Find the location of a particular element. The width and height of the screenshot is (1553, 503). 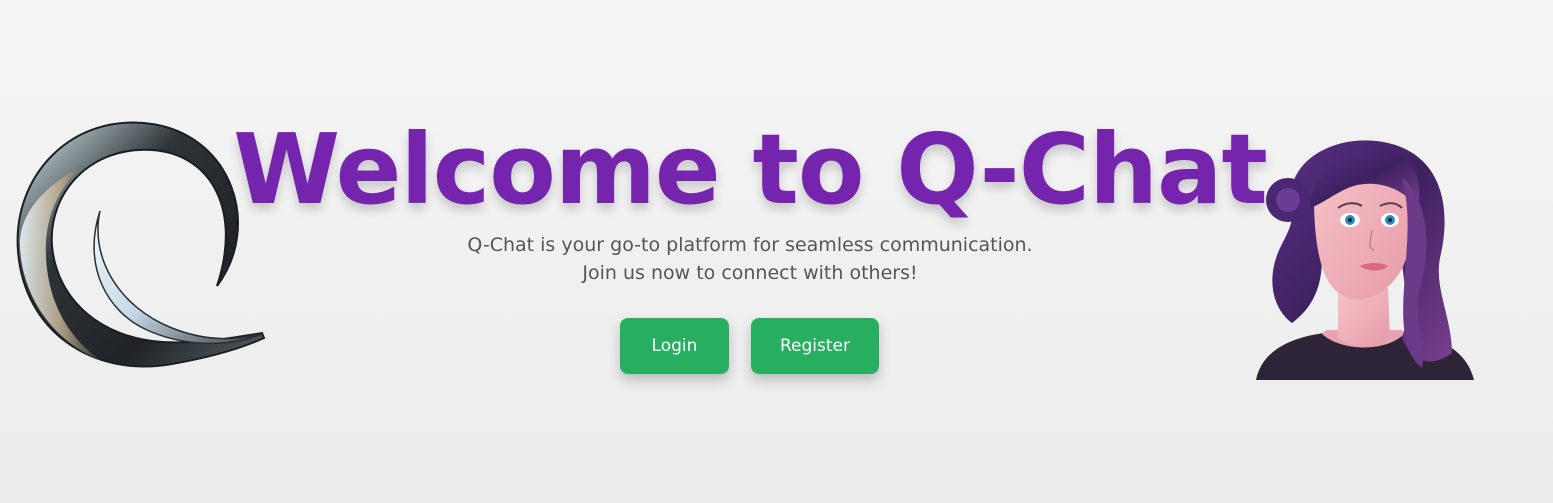

page-title: Welcome to Q-Chat is located at coordinates (750, 169).